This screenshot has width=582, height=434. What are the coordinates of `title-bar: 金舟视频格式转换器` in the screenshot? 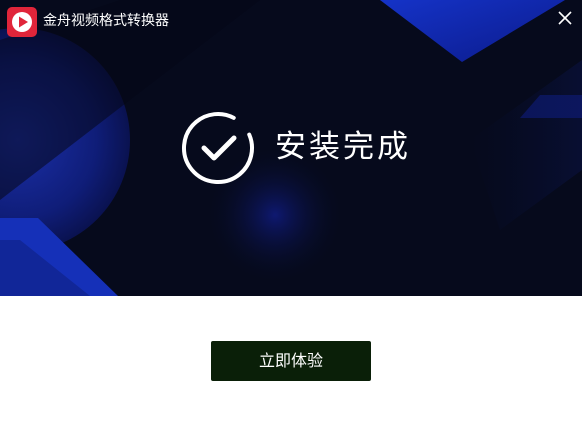 It's located at (291, 22).